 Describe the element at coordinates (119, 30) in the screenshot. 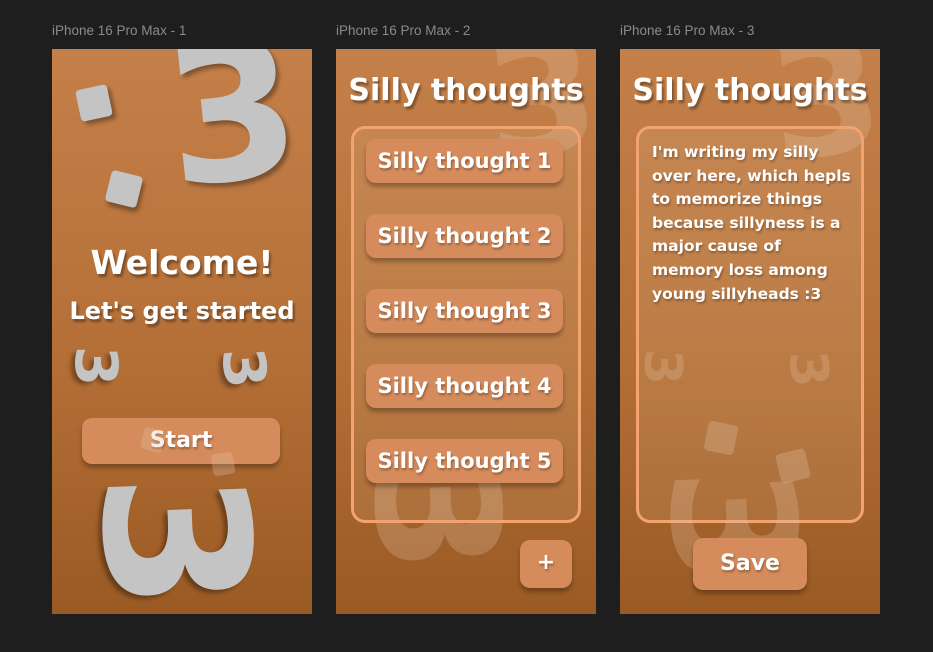

I see `frame-label-1: iPhone 16 Pro Max - 1` at that location.